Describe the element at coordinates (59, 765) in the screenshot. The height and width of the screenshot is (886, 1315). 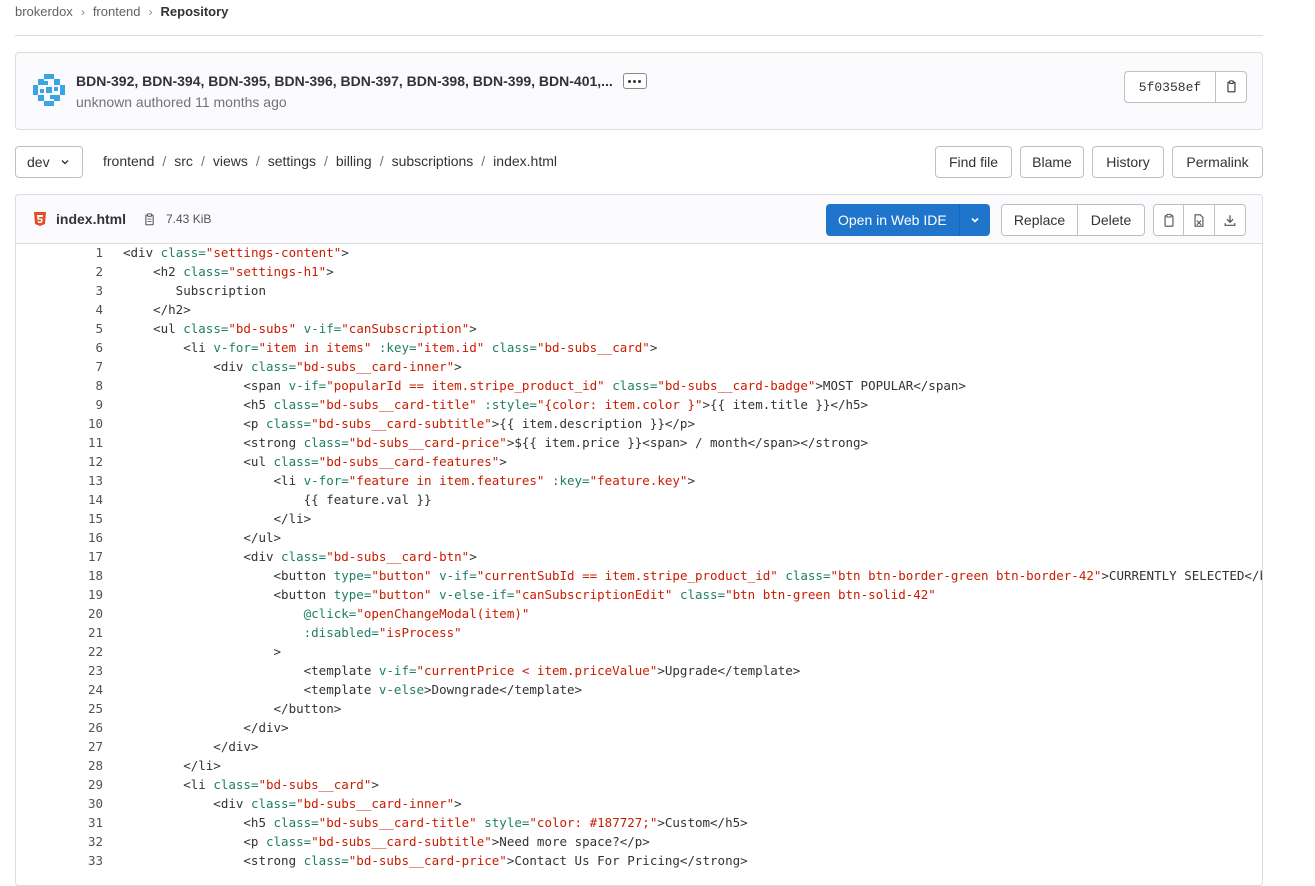
I see `line-number: 28` at that location.